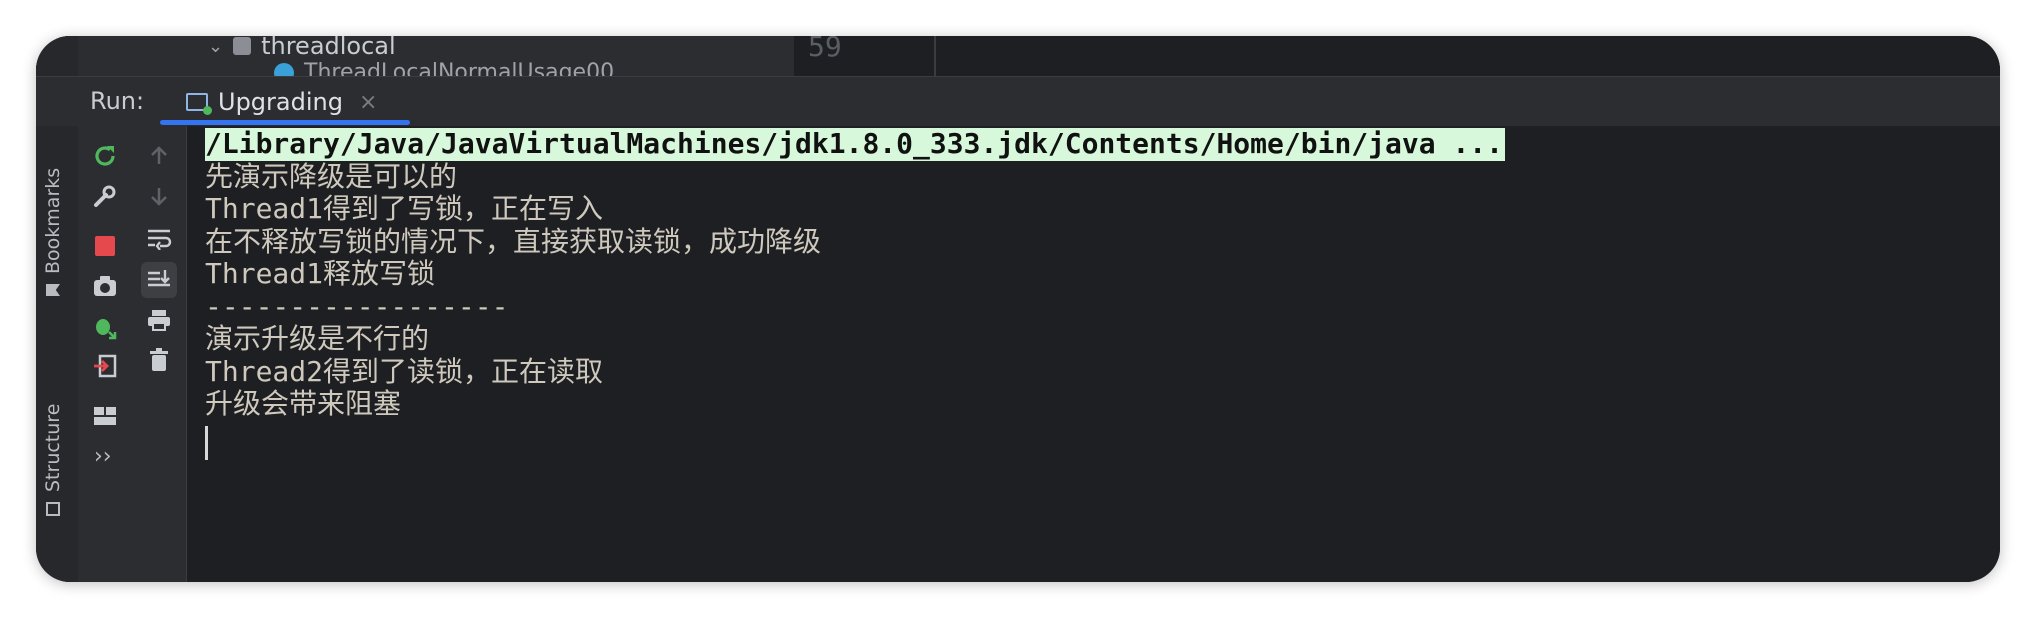 The height and width of the screenshot is (618, 2036). Describe the element at coordinates (320, 273) in the screenshot. I see `console-line: Thread1释放写锁` at that location.